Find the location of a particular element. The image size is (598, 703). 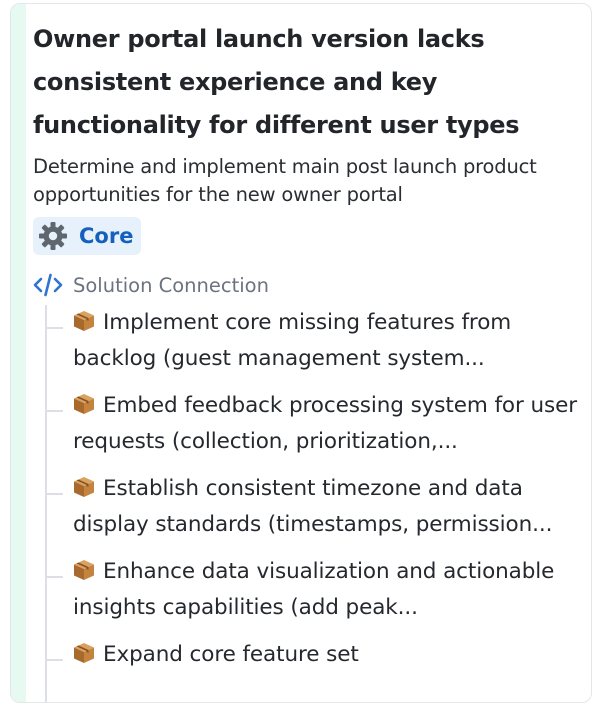

solution-connection-header: Solution Connection is located at coordinates (308, 285).